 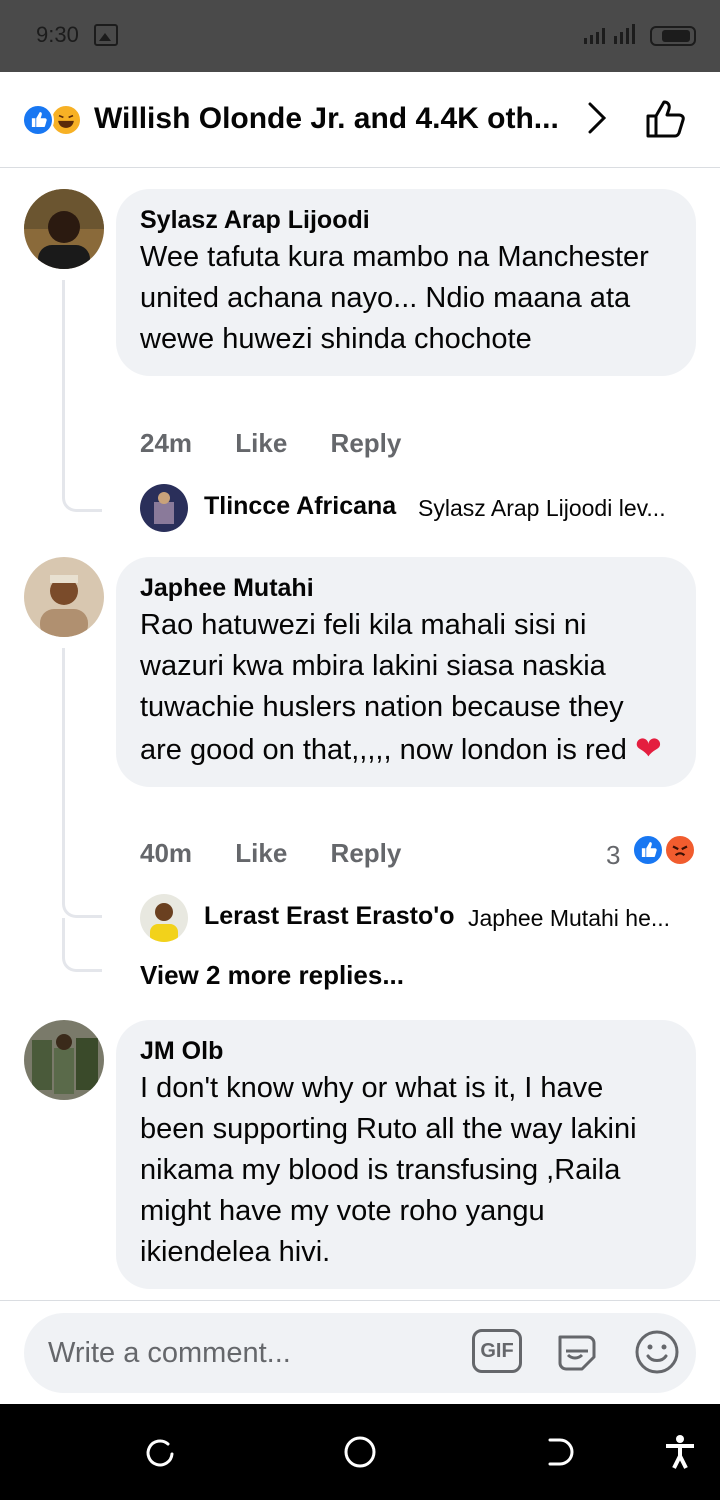 I want to click on recent-apps-icon, so click(x=160, y=1452).